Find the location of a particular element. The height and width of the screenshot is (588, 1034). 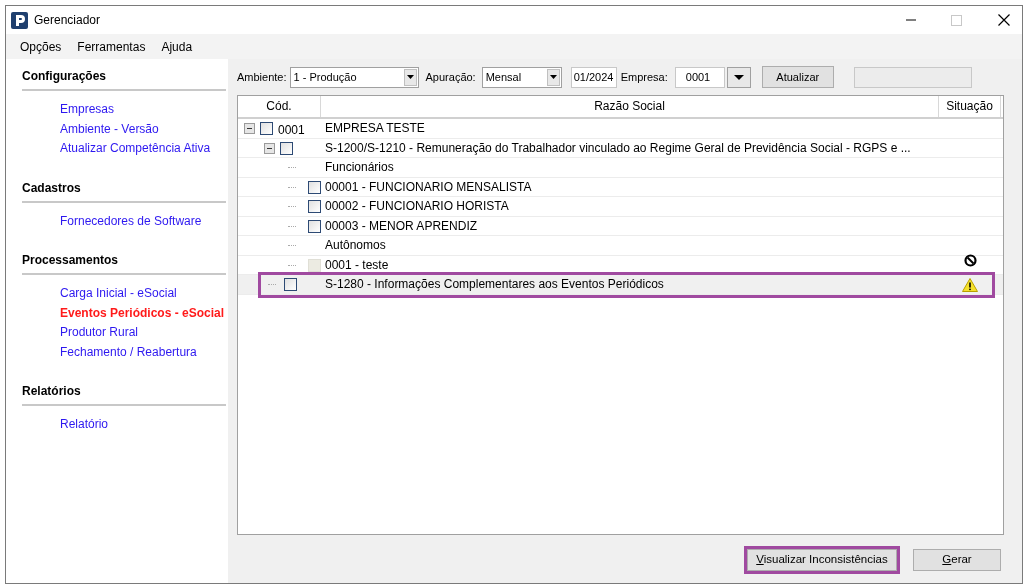

close-icon is located at coordinates (1004, 20).